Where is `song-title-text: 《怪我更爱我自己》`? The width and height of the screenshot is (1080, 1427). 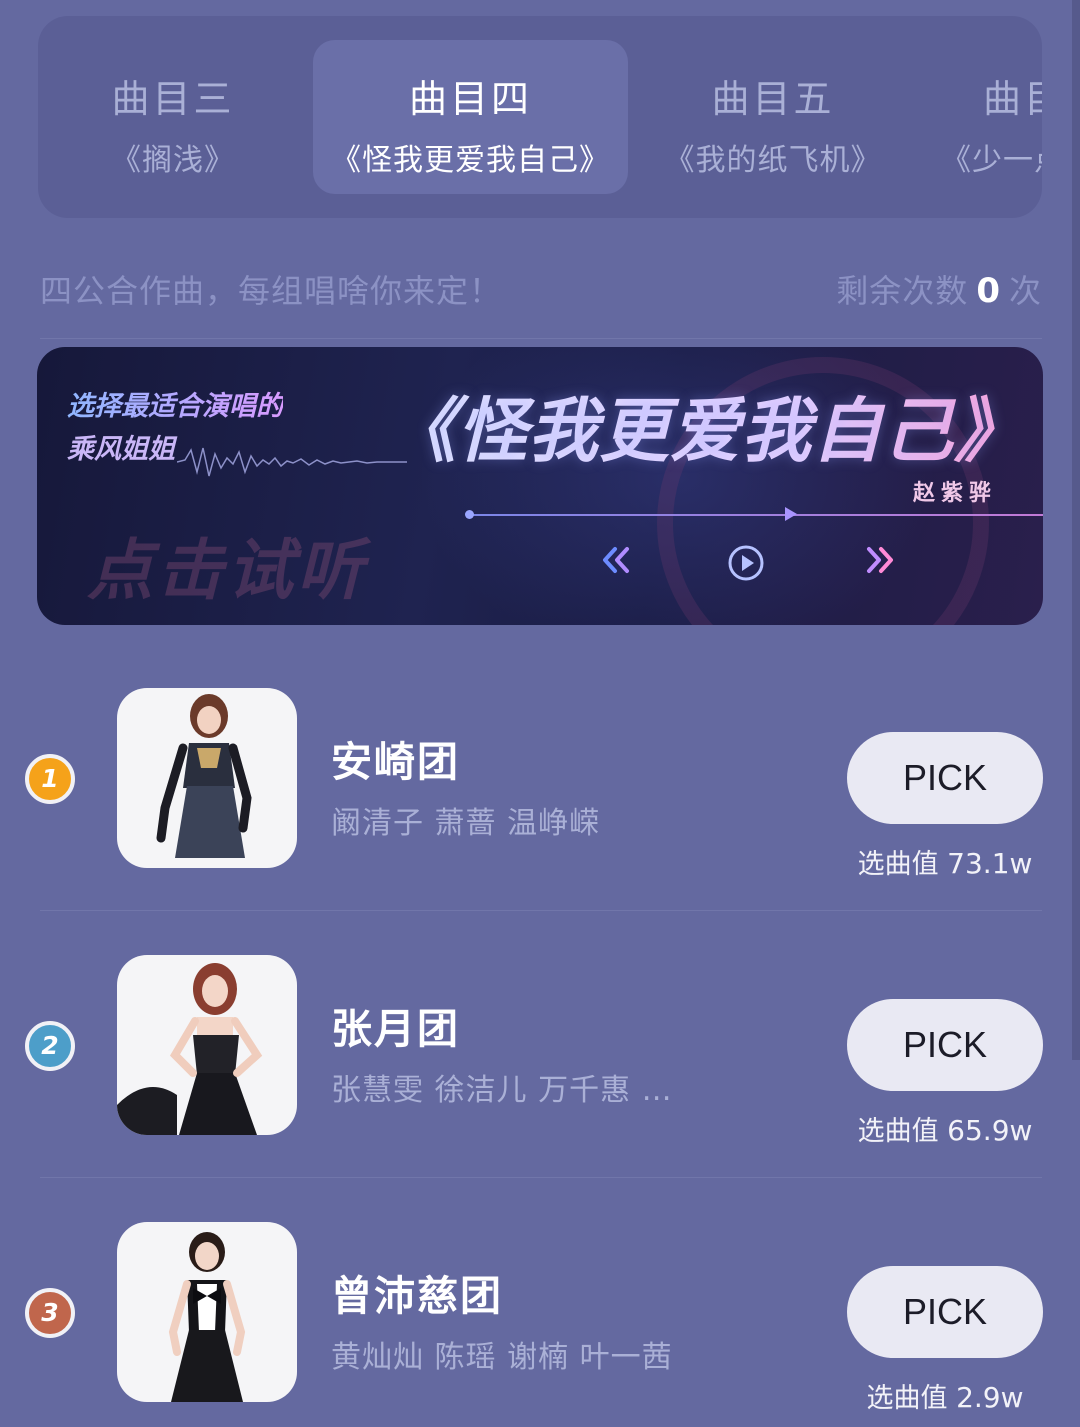 song-title-text: 《怪我更爱我自己》 is located at coordinates (705, 430).